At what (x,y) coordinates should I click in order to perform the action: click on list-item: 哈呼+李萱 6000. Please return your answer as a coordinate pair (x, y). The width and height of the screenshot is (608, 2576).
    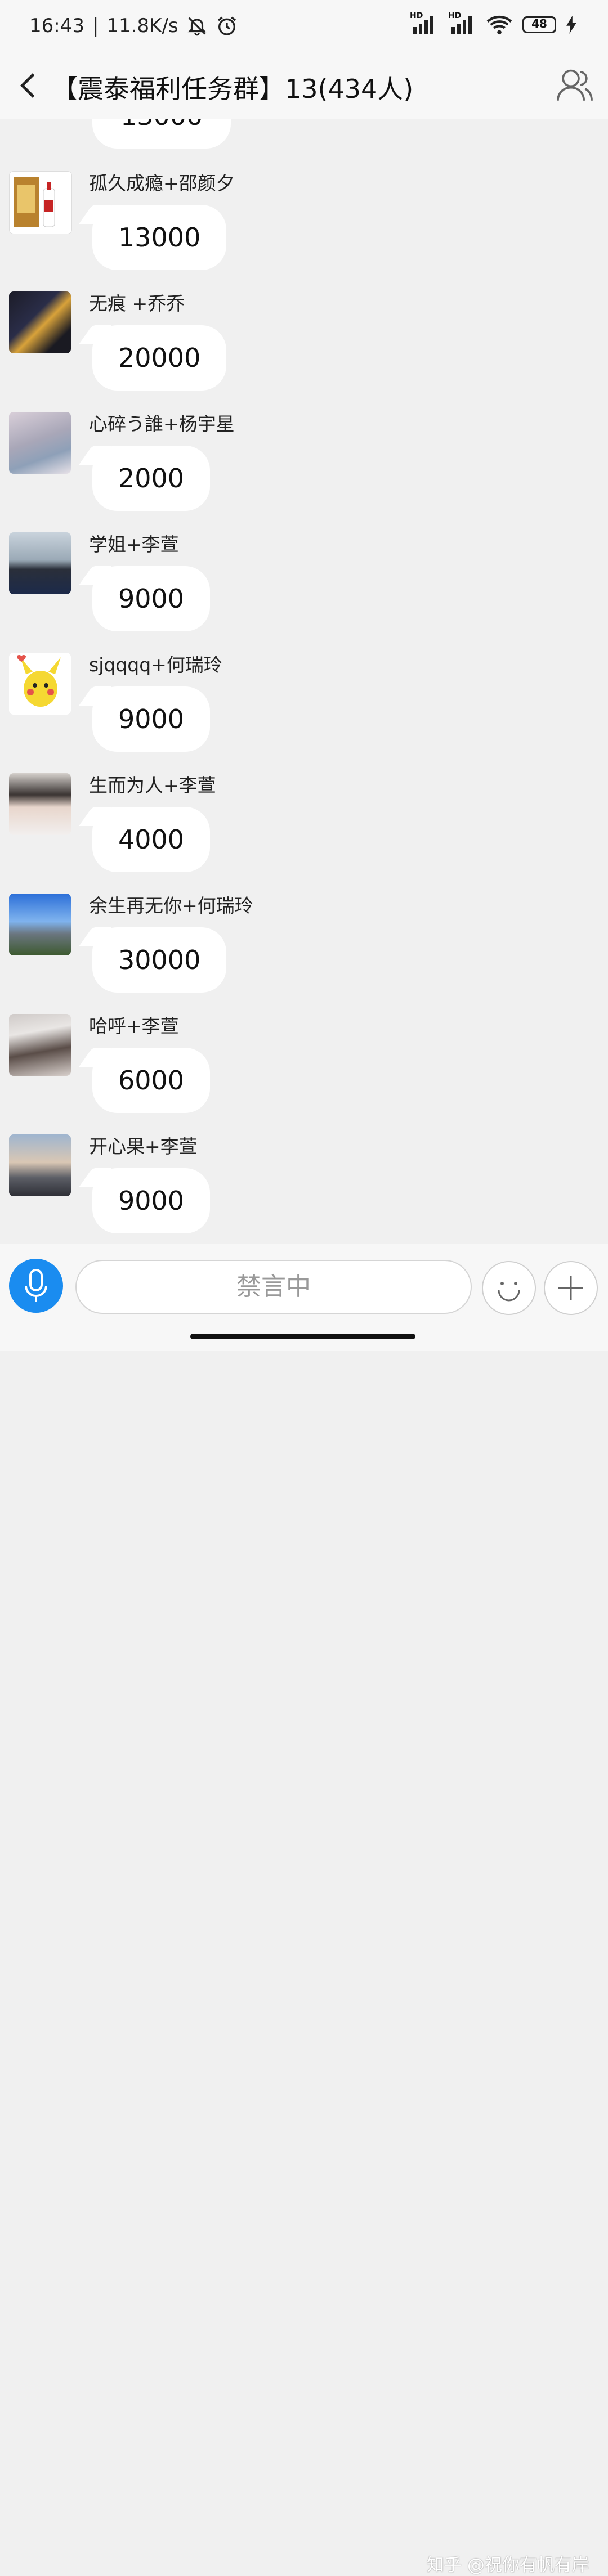
    Looking at the image, I should click on (304, 1074).